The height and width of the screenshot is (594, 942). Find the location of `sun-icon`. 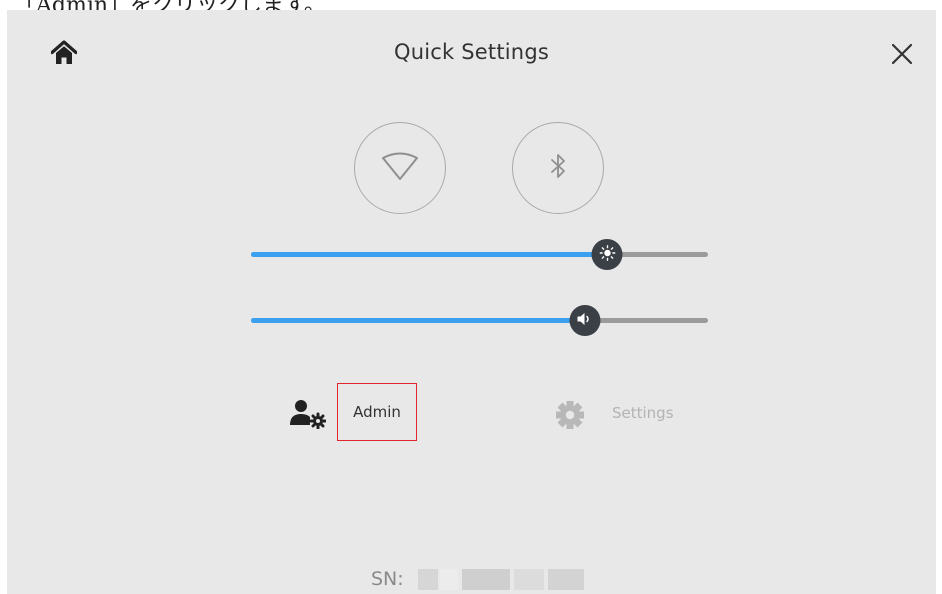

sun-icon is located at coordinates (607, 254).